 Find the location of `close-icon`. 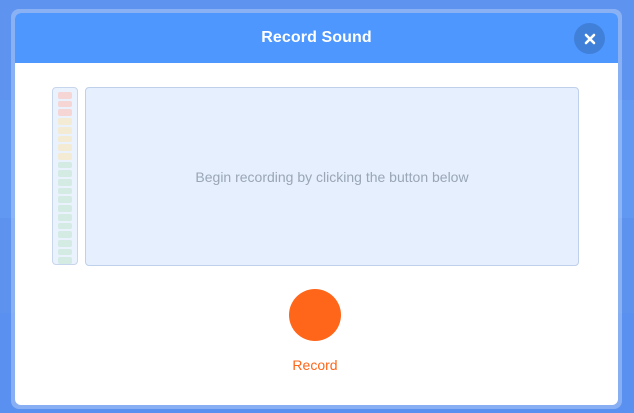

close-icon is located at coordinates (589, 38).